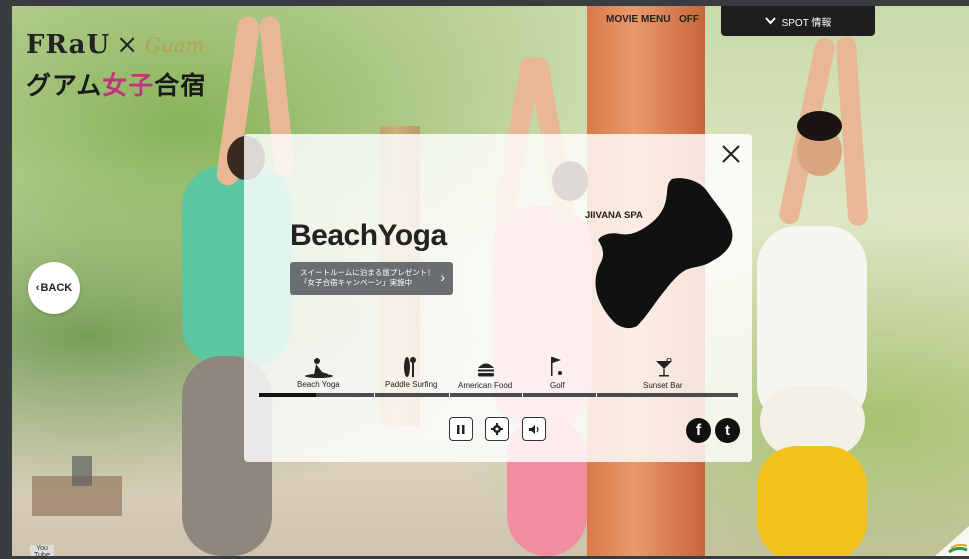  I want to click on back-button-label: BACK, so click(56, 288).